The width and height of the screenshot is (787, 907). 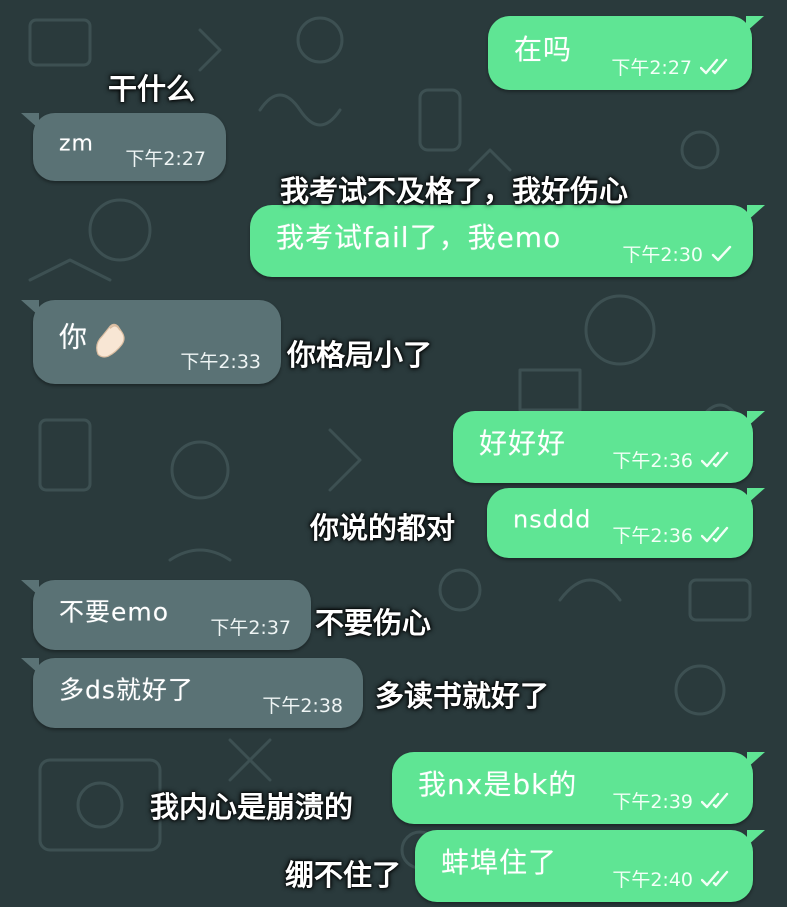 I want to click on message-bubble-incoming: 多ds就好了 下午2:38, so click(x=192, y=693).